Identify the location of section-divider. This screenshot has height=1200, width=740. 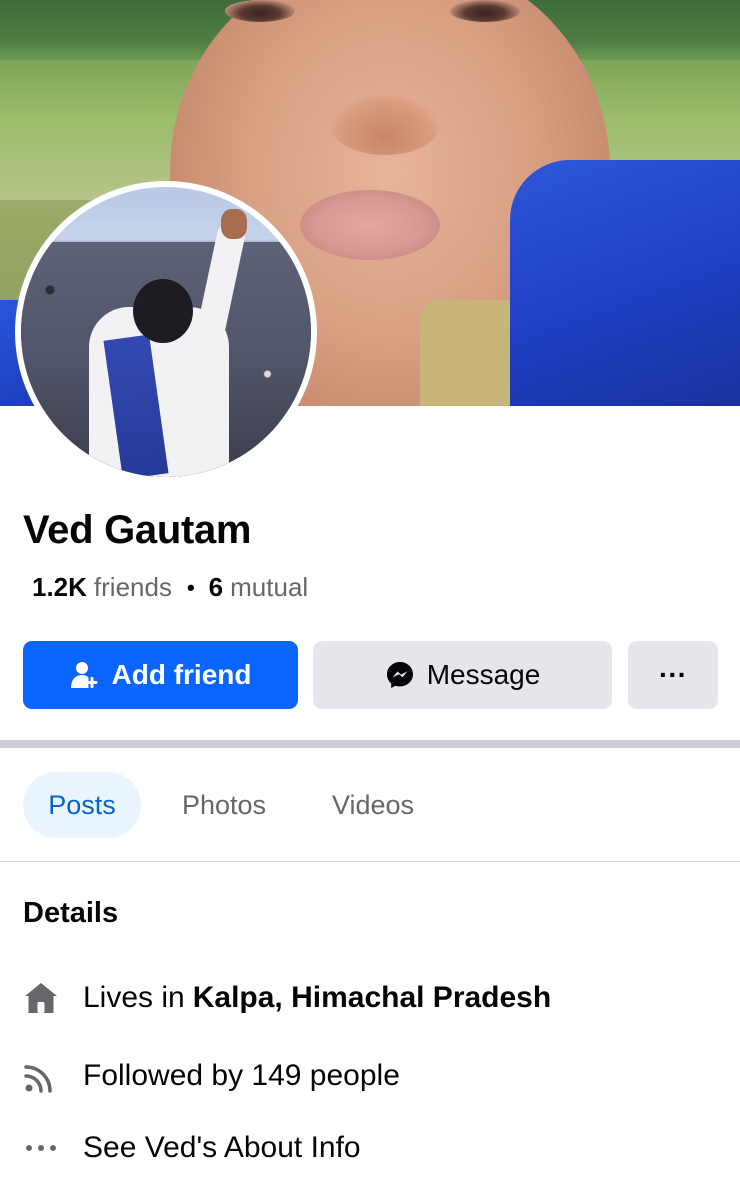
(370, 744).